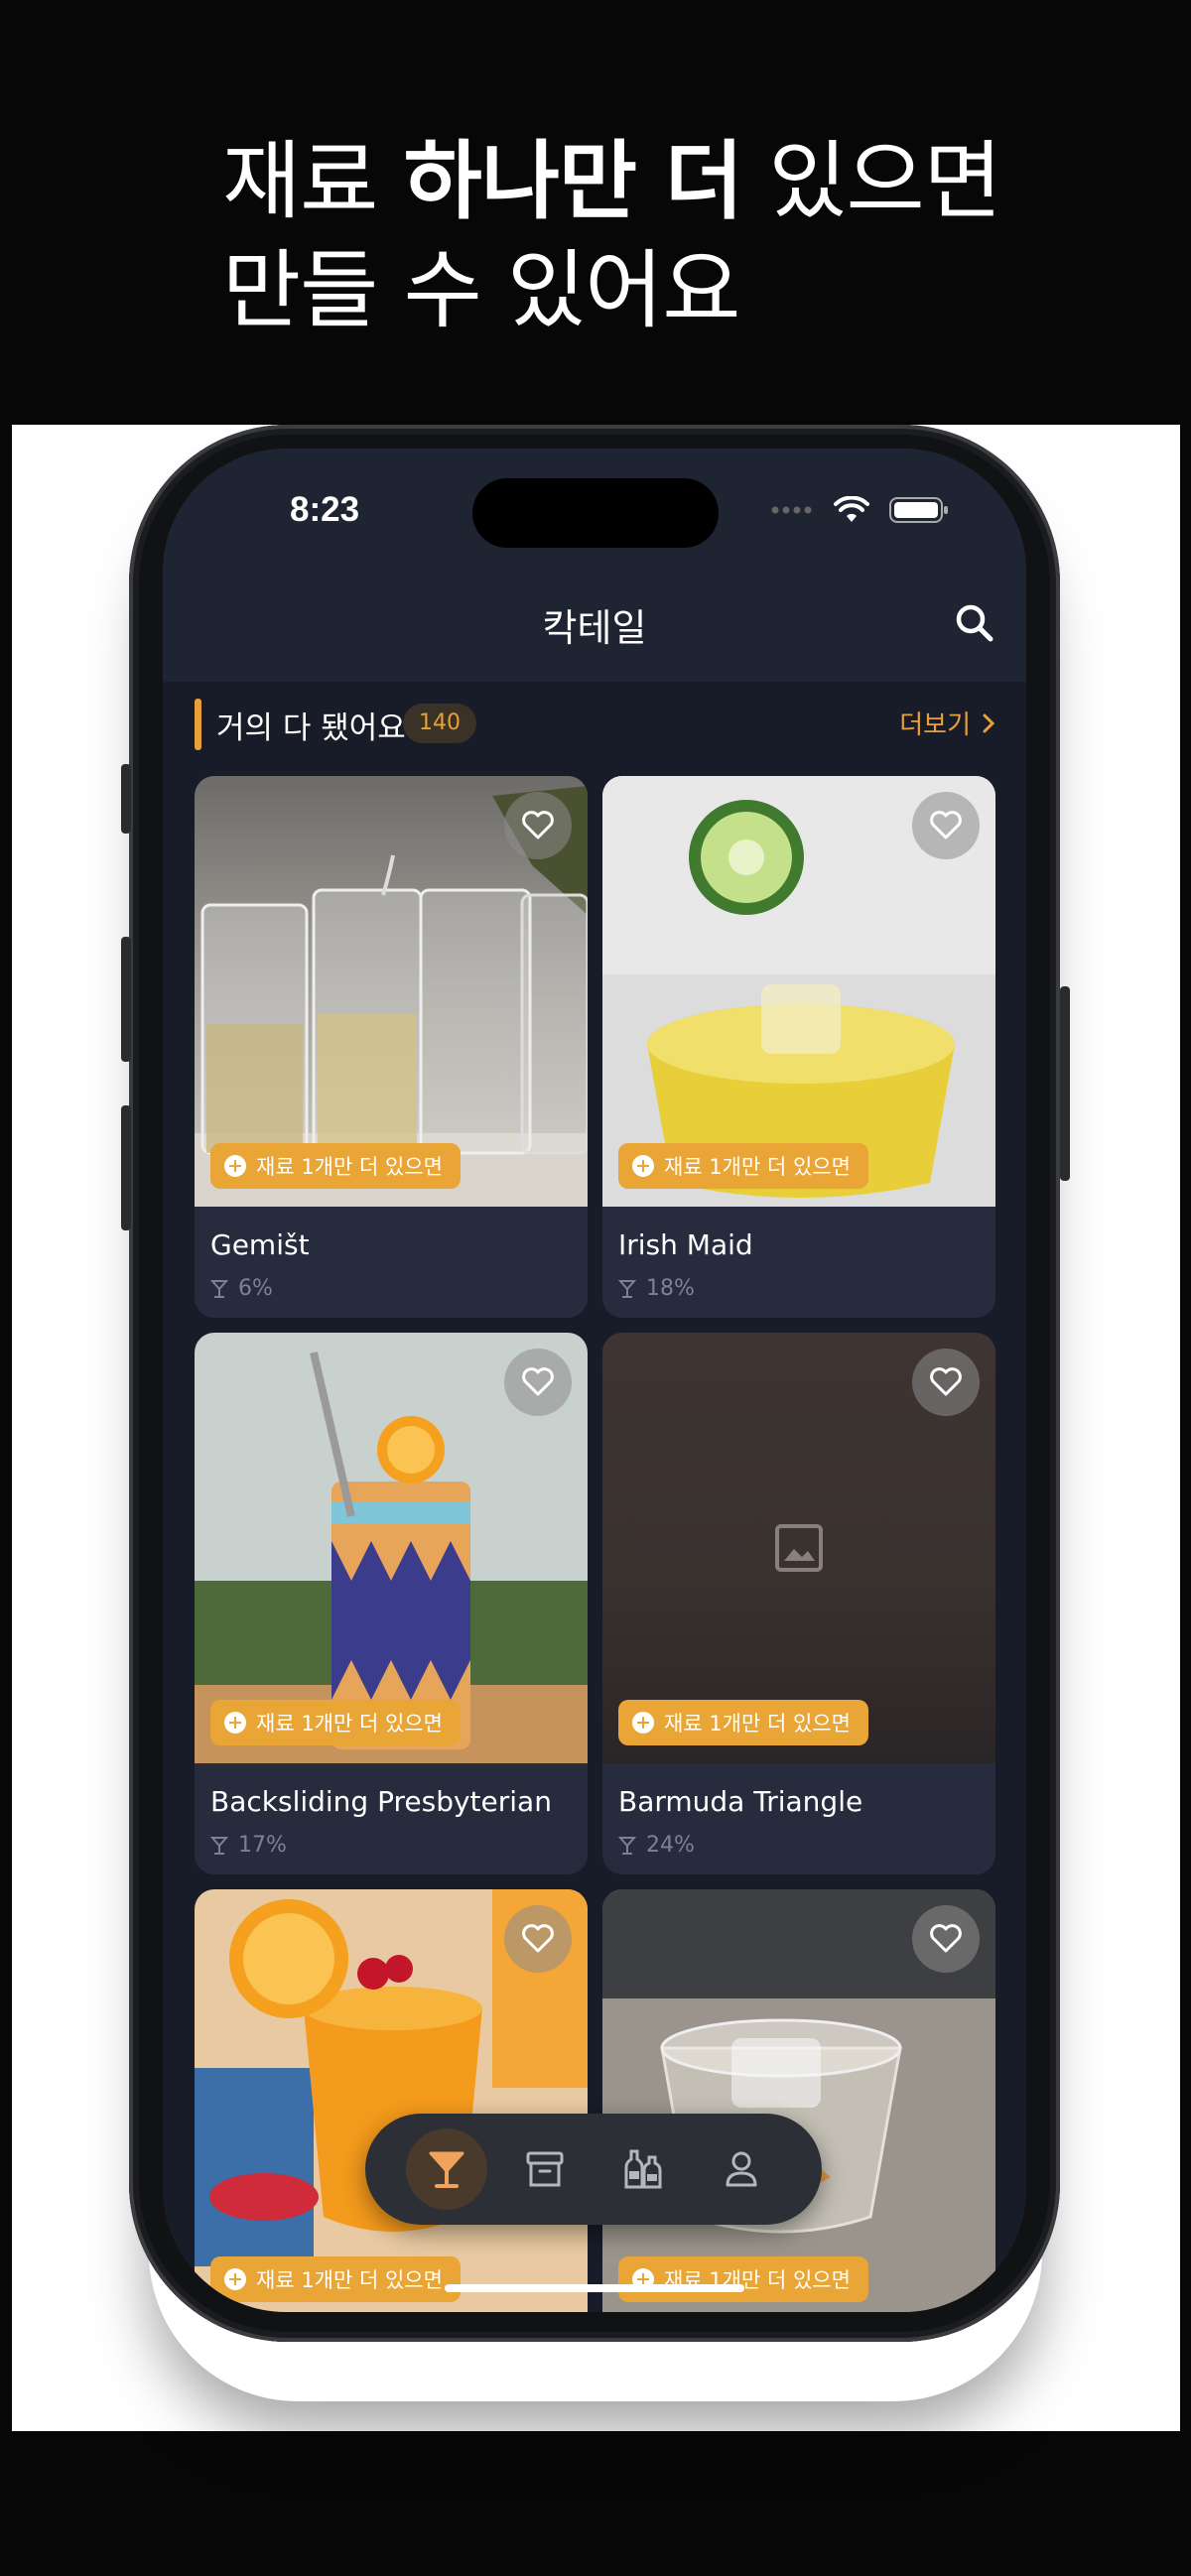  Describe the element at coordinates (657, 1289) in the screenshot. I see `abv-info: 18%` at that location.